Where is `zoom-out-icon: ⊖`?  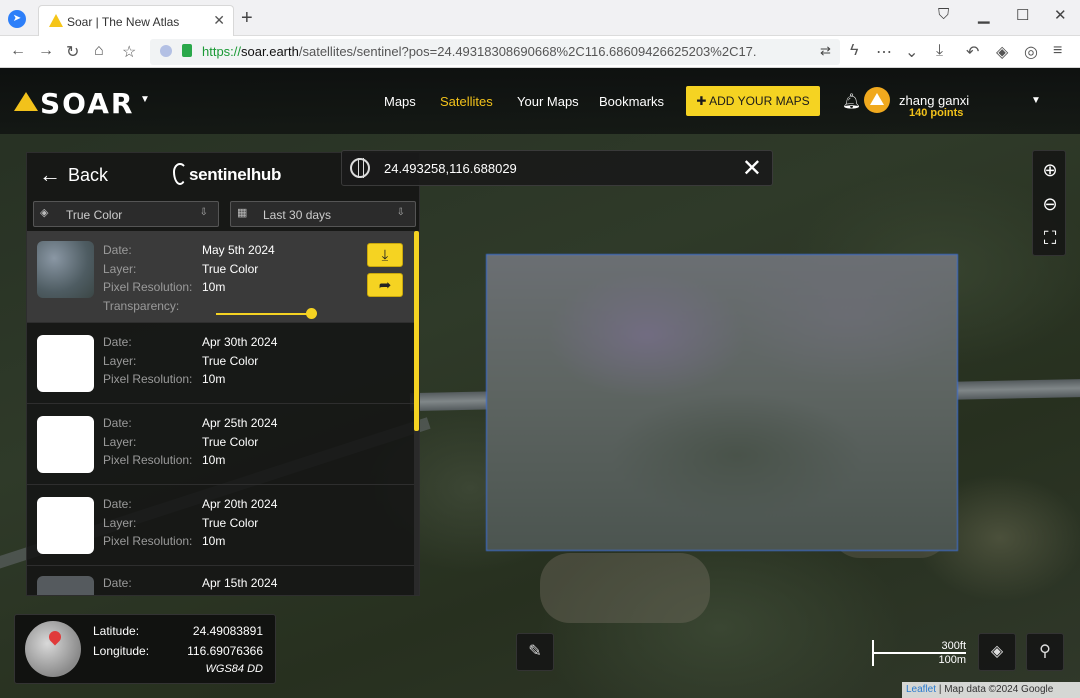 zoom-out-icon: ⊖ is located at coordinates (1050, 204).